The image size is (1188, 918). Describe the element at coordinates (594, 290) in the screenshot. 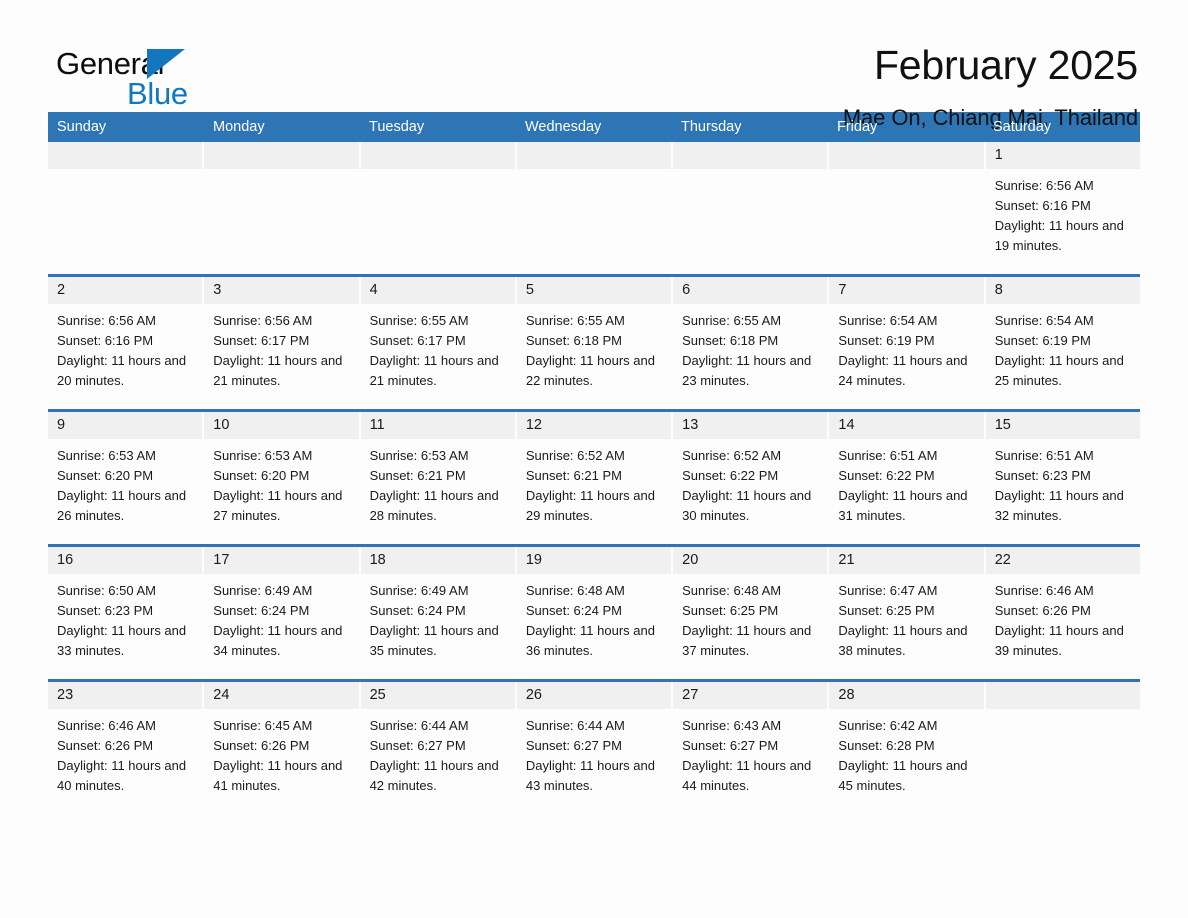

I see `day-number: 5` at that location.